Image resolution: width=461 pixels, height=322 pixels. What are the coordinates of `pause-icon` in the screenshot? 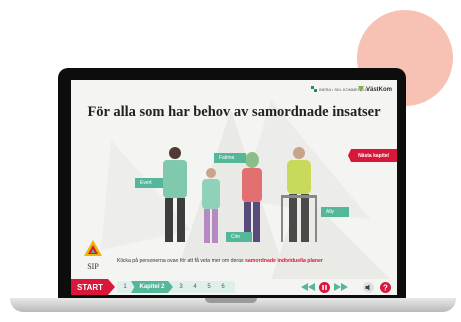 It's located at (324, 287).